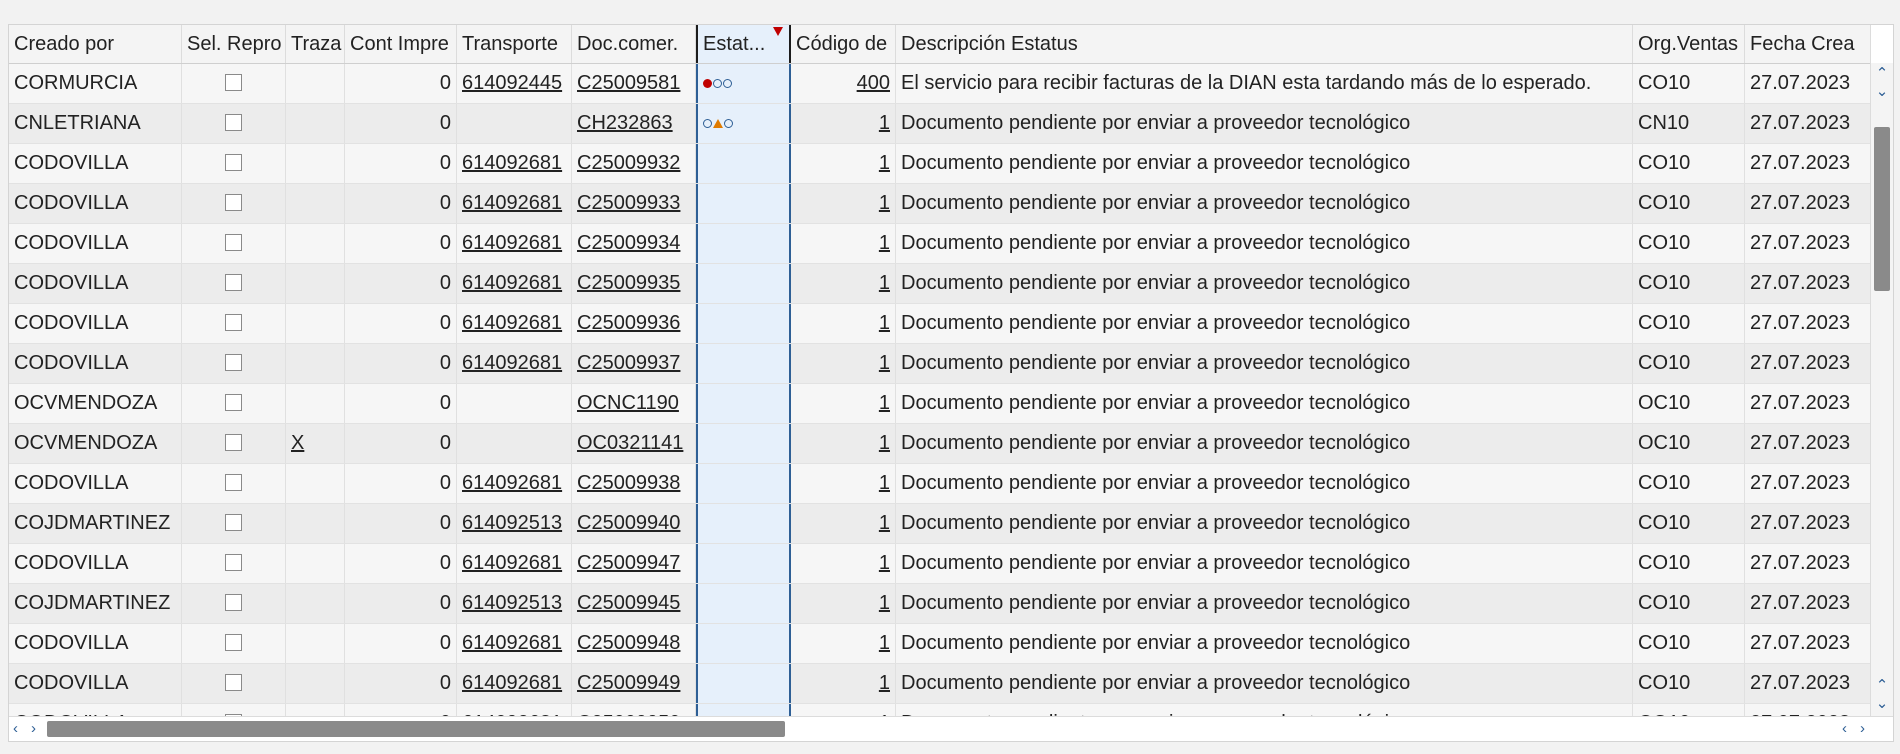  I want to click on cell-doc-comer: C25009947, so click(634, 563).